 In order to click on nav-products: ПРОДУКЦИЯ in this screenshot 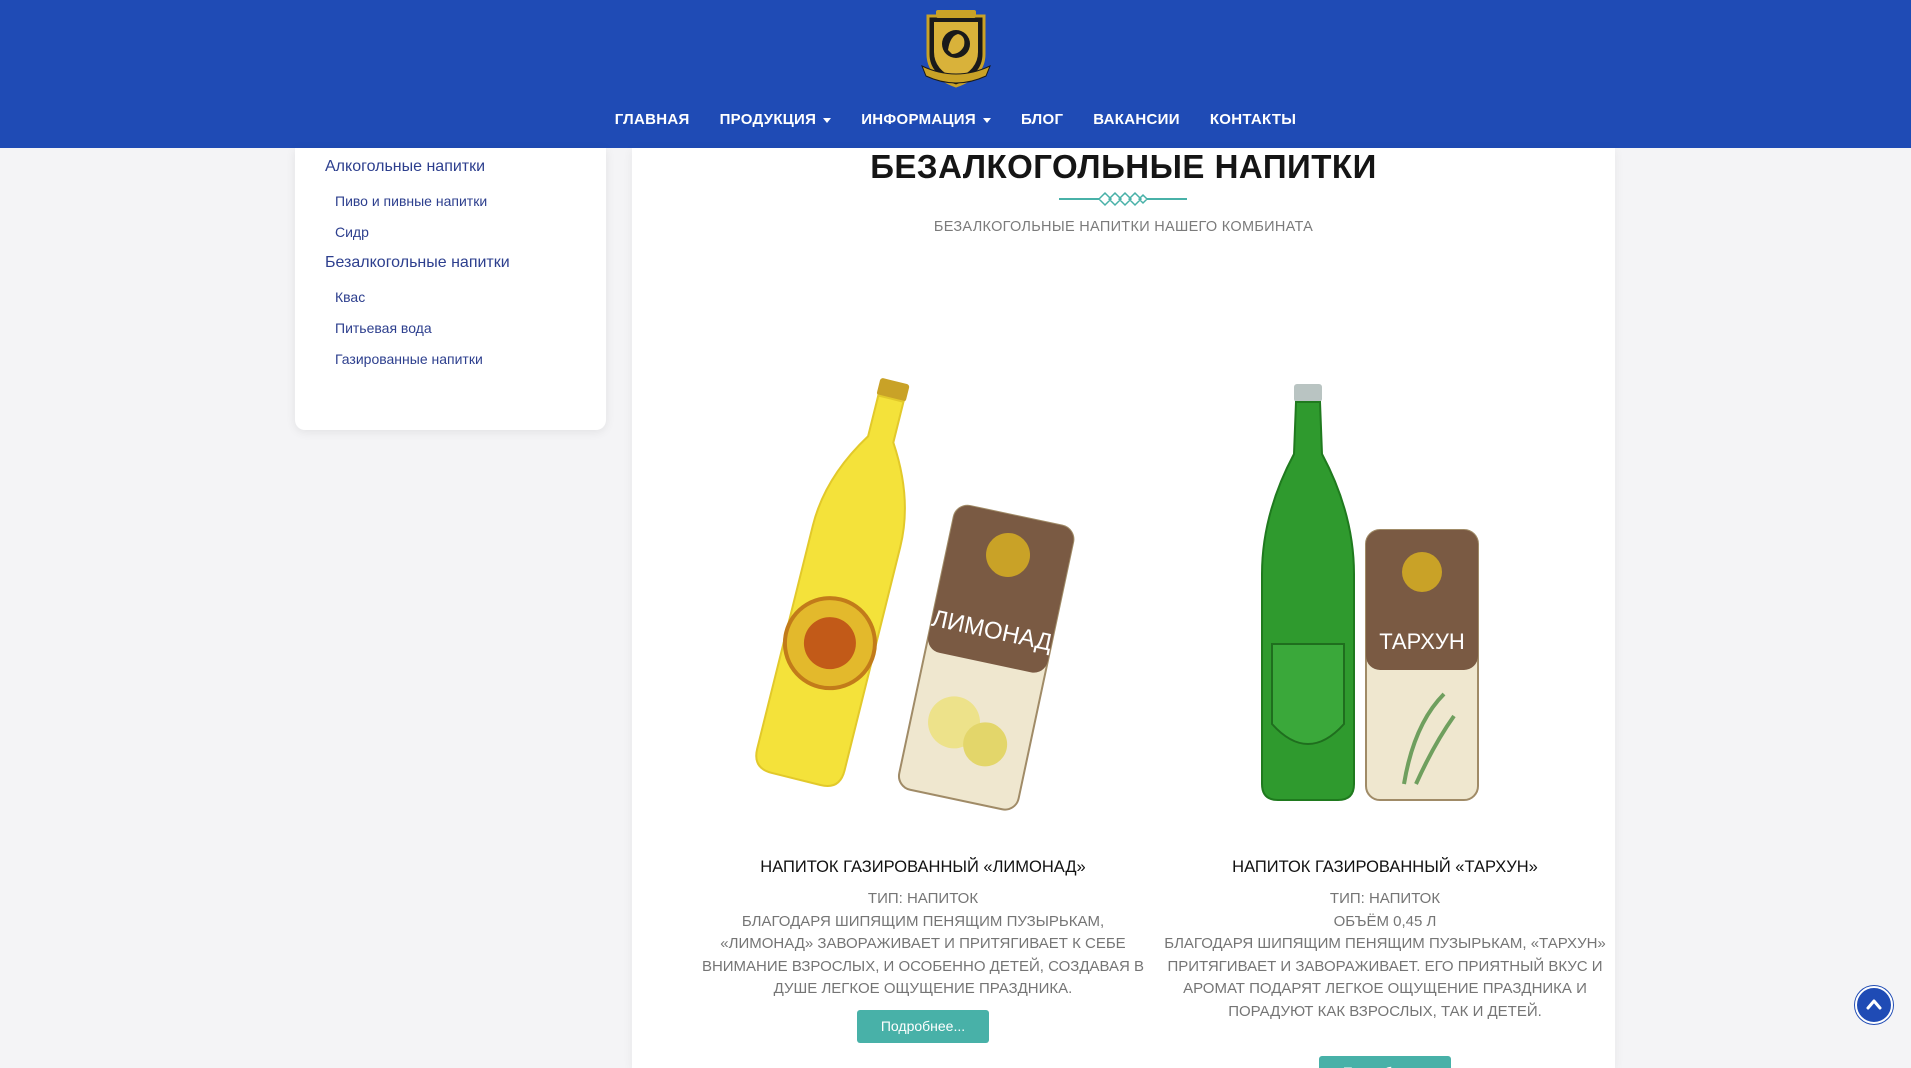, I will do `click(776, 119)`.